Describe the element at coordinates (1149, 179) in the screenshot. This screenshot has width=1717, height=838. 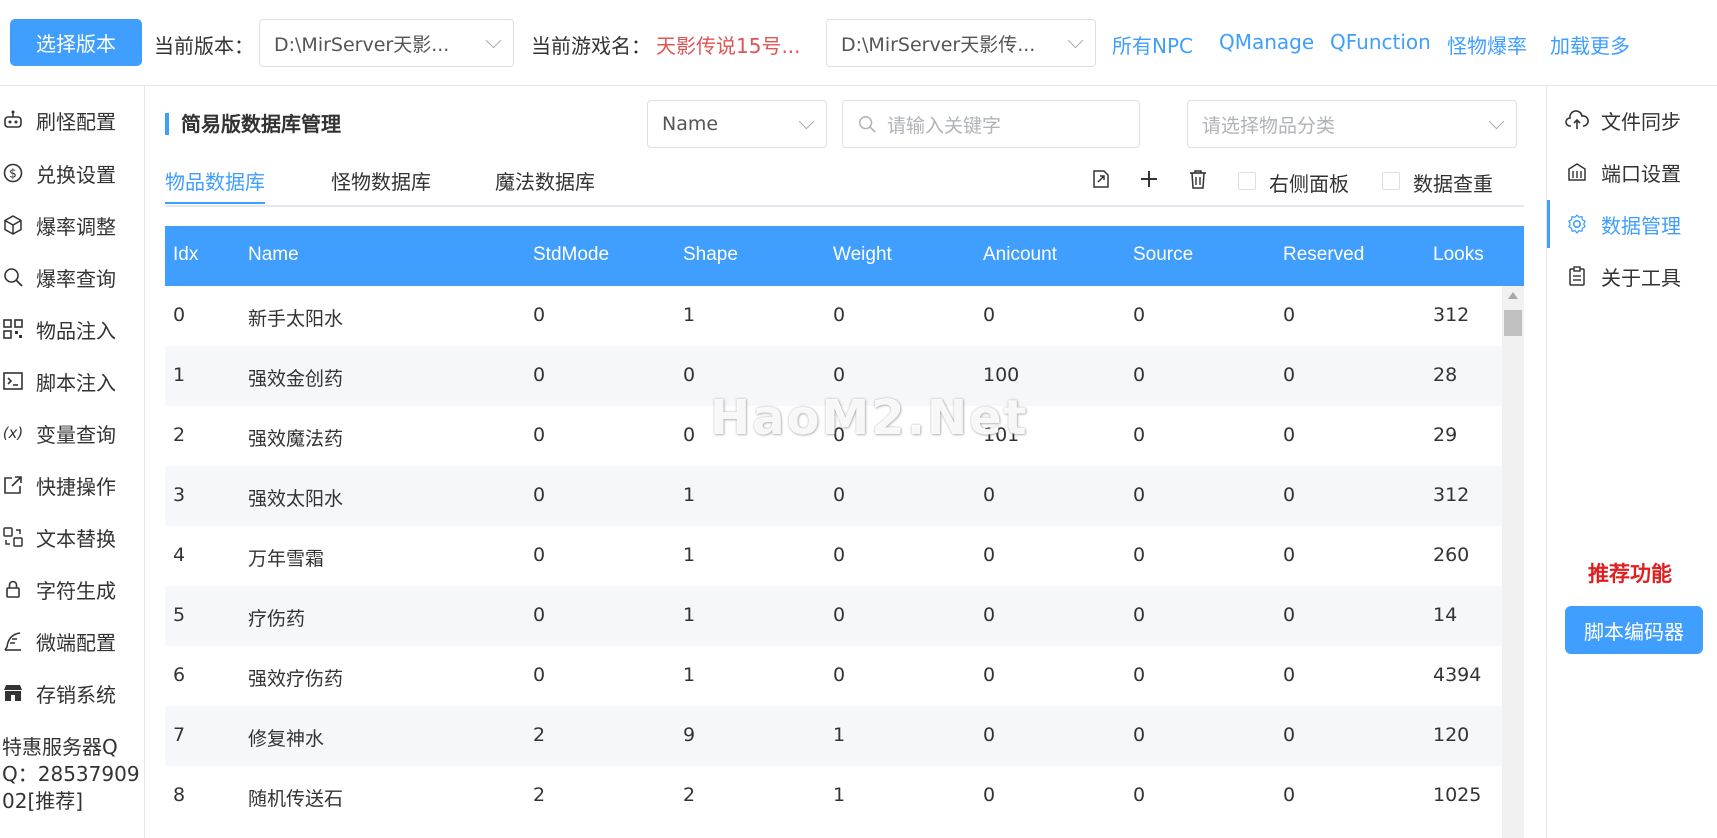
I see `plus-icon` at that location.